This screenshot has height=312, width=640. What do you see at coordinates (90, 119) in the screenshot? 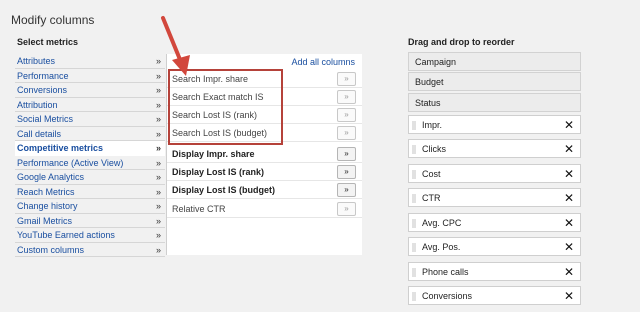
I see `category-item: Social Metrics »` at bounding box center [90, 119].